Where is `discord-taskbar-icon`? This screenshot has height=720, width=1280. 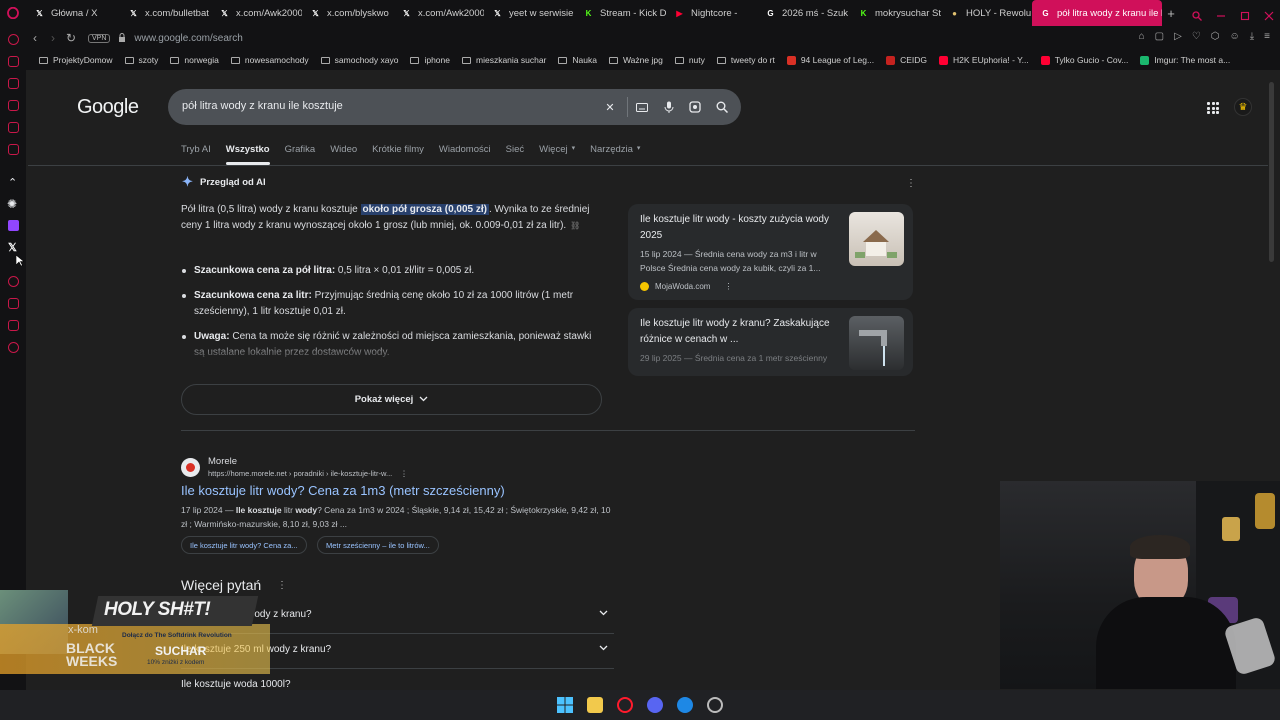 discord-taskbar-icon is located at coordinates (655, 705).